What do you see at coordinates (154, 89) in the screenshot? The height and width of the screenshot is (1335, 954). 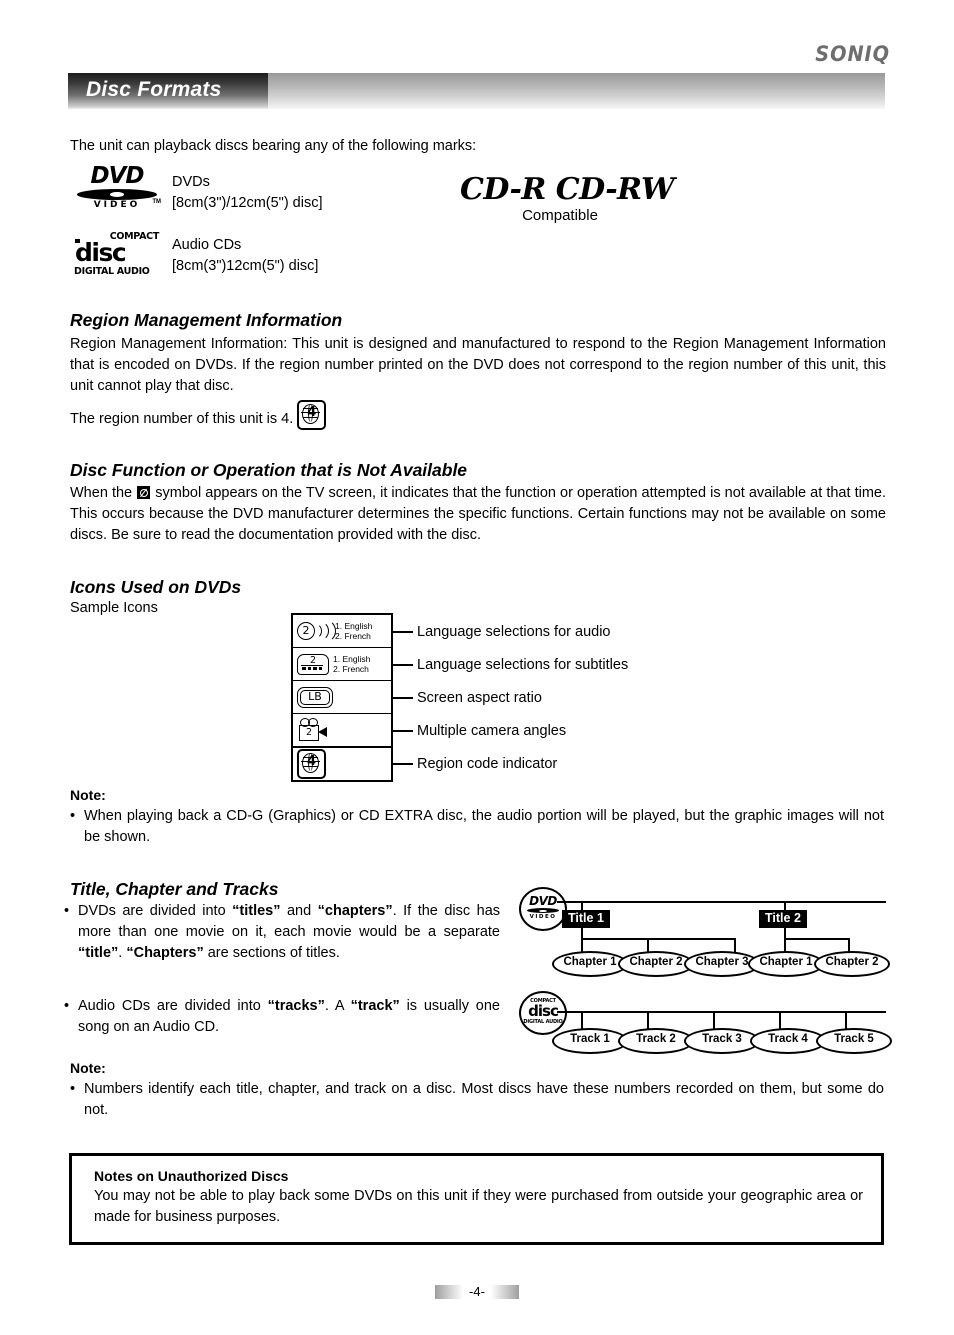 I see `page-title: Disc Formats` at bounding box center [154, 89].